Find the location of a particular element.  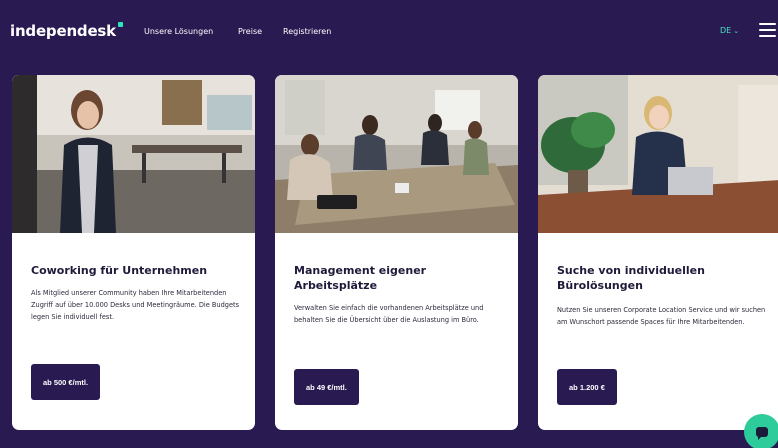

chat-icon is located at coordinates (762, 433).